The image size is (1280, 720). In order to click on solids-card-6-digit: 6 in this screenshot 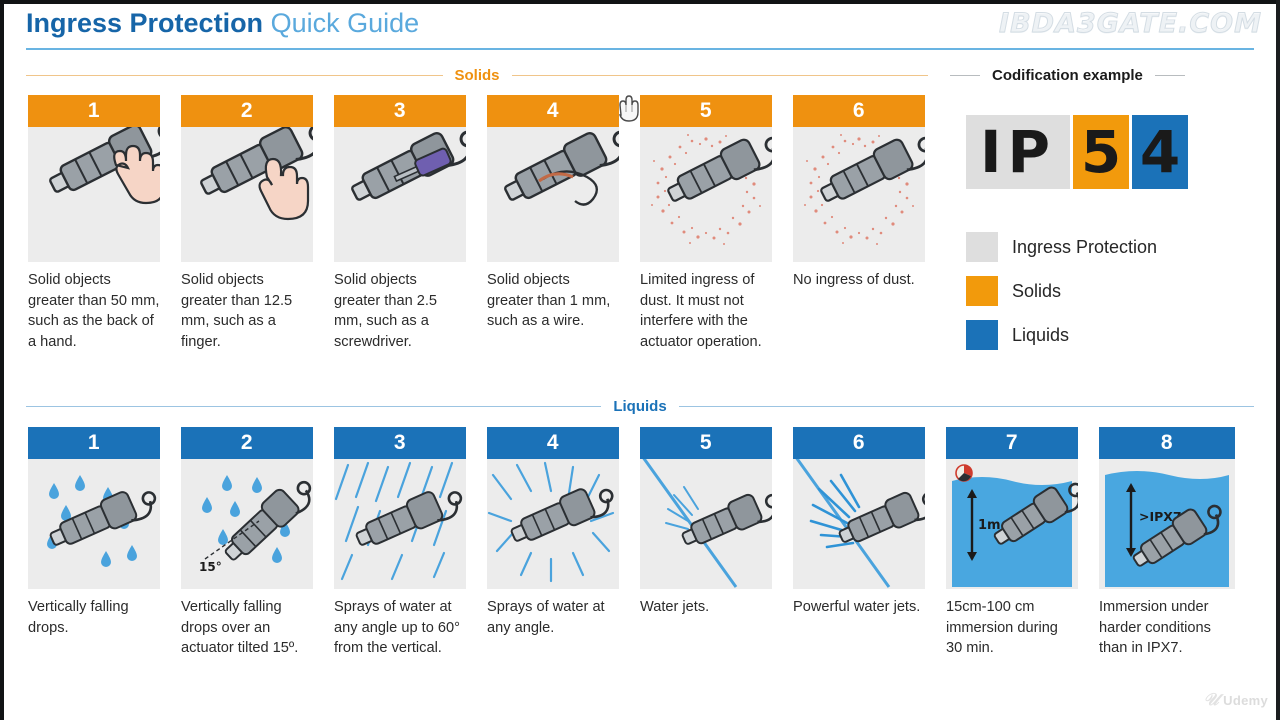, I will do `click(859, 111)`.